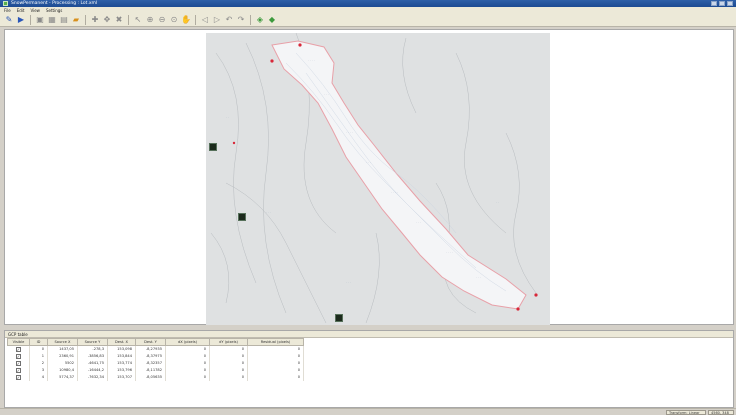 This screenshot has height=415, width=736. Describe the element at coordinates (186, 20) in the screenshot. I see `pan-icon: ✋` at that location.